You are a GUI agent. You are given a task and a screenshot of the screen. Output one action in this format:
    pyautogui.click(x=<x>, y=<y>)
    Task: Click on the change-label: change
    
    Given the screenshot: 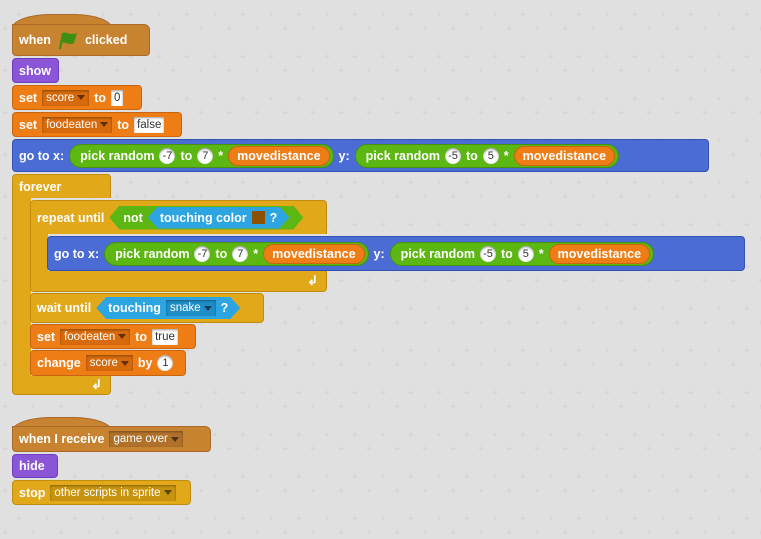 What is the action you would take?
    pyautogui.click(x=59, y=363)
    